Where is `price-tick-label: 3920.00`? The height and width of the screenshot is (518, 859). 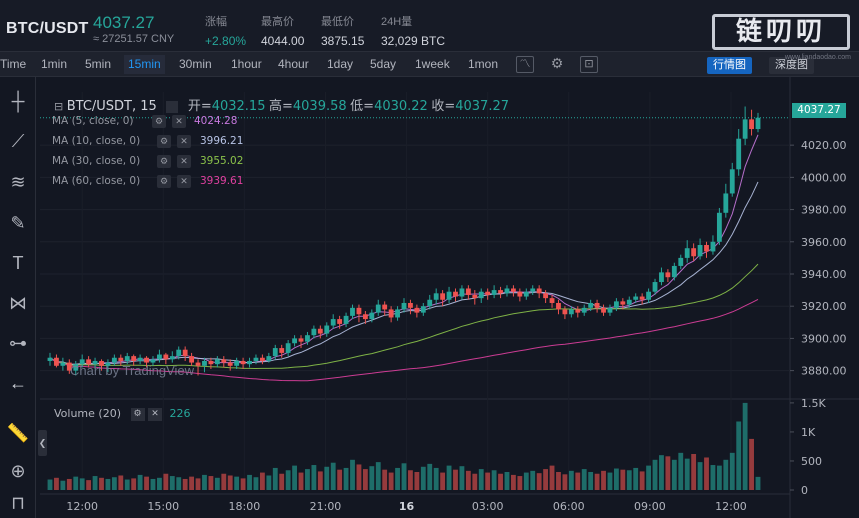
price-tick-label: 3920.00 is located at coordinates (824, 306).